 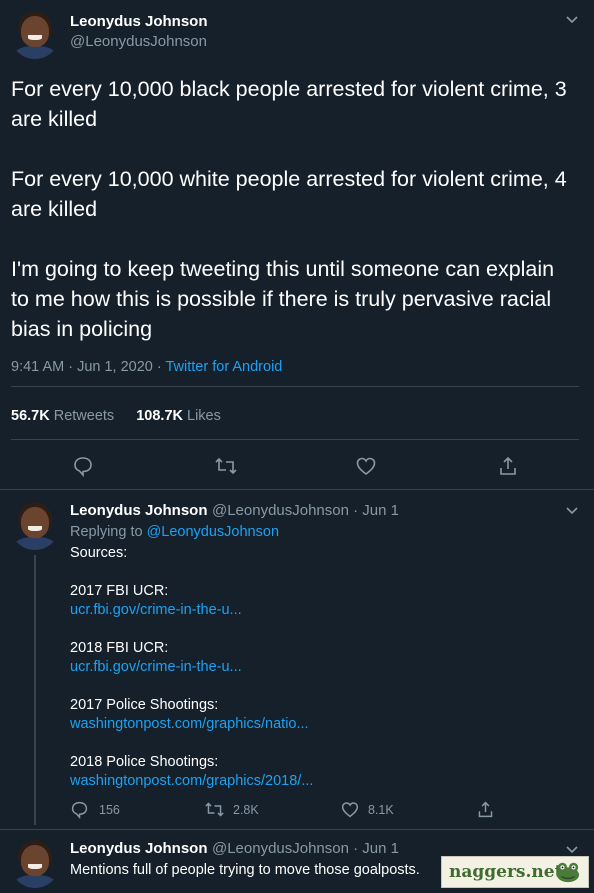 I want to click on retweet-count: 2.8K, so click(x=246, y=809).